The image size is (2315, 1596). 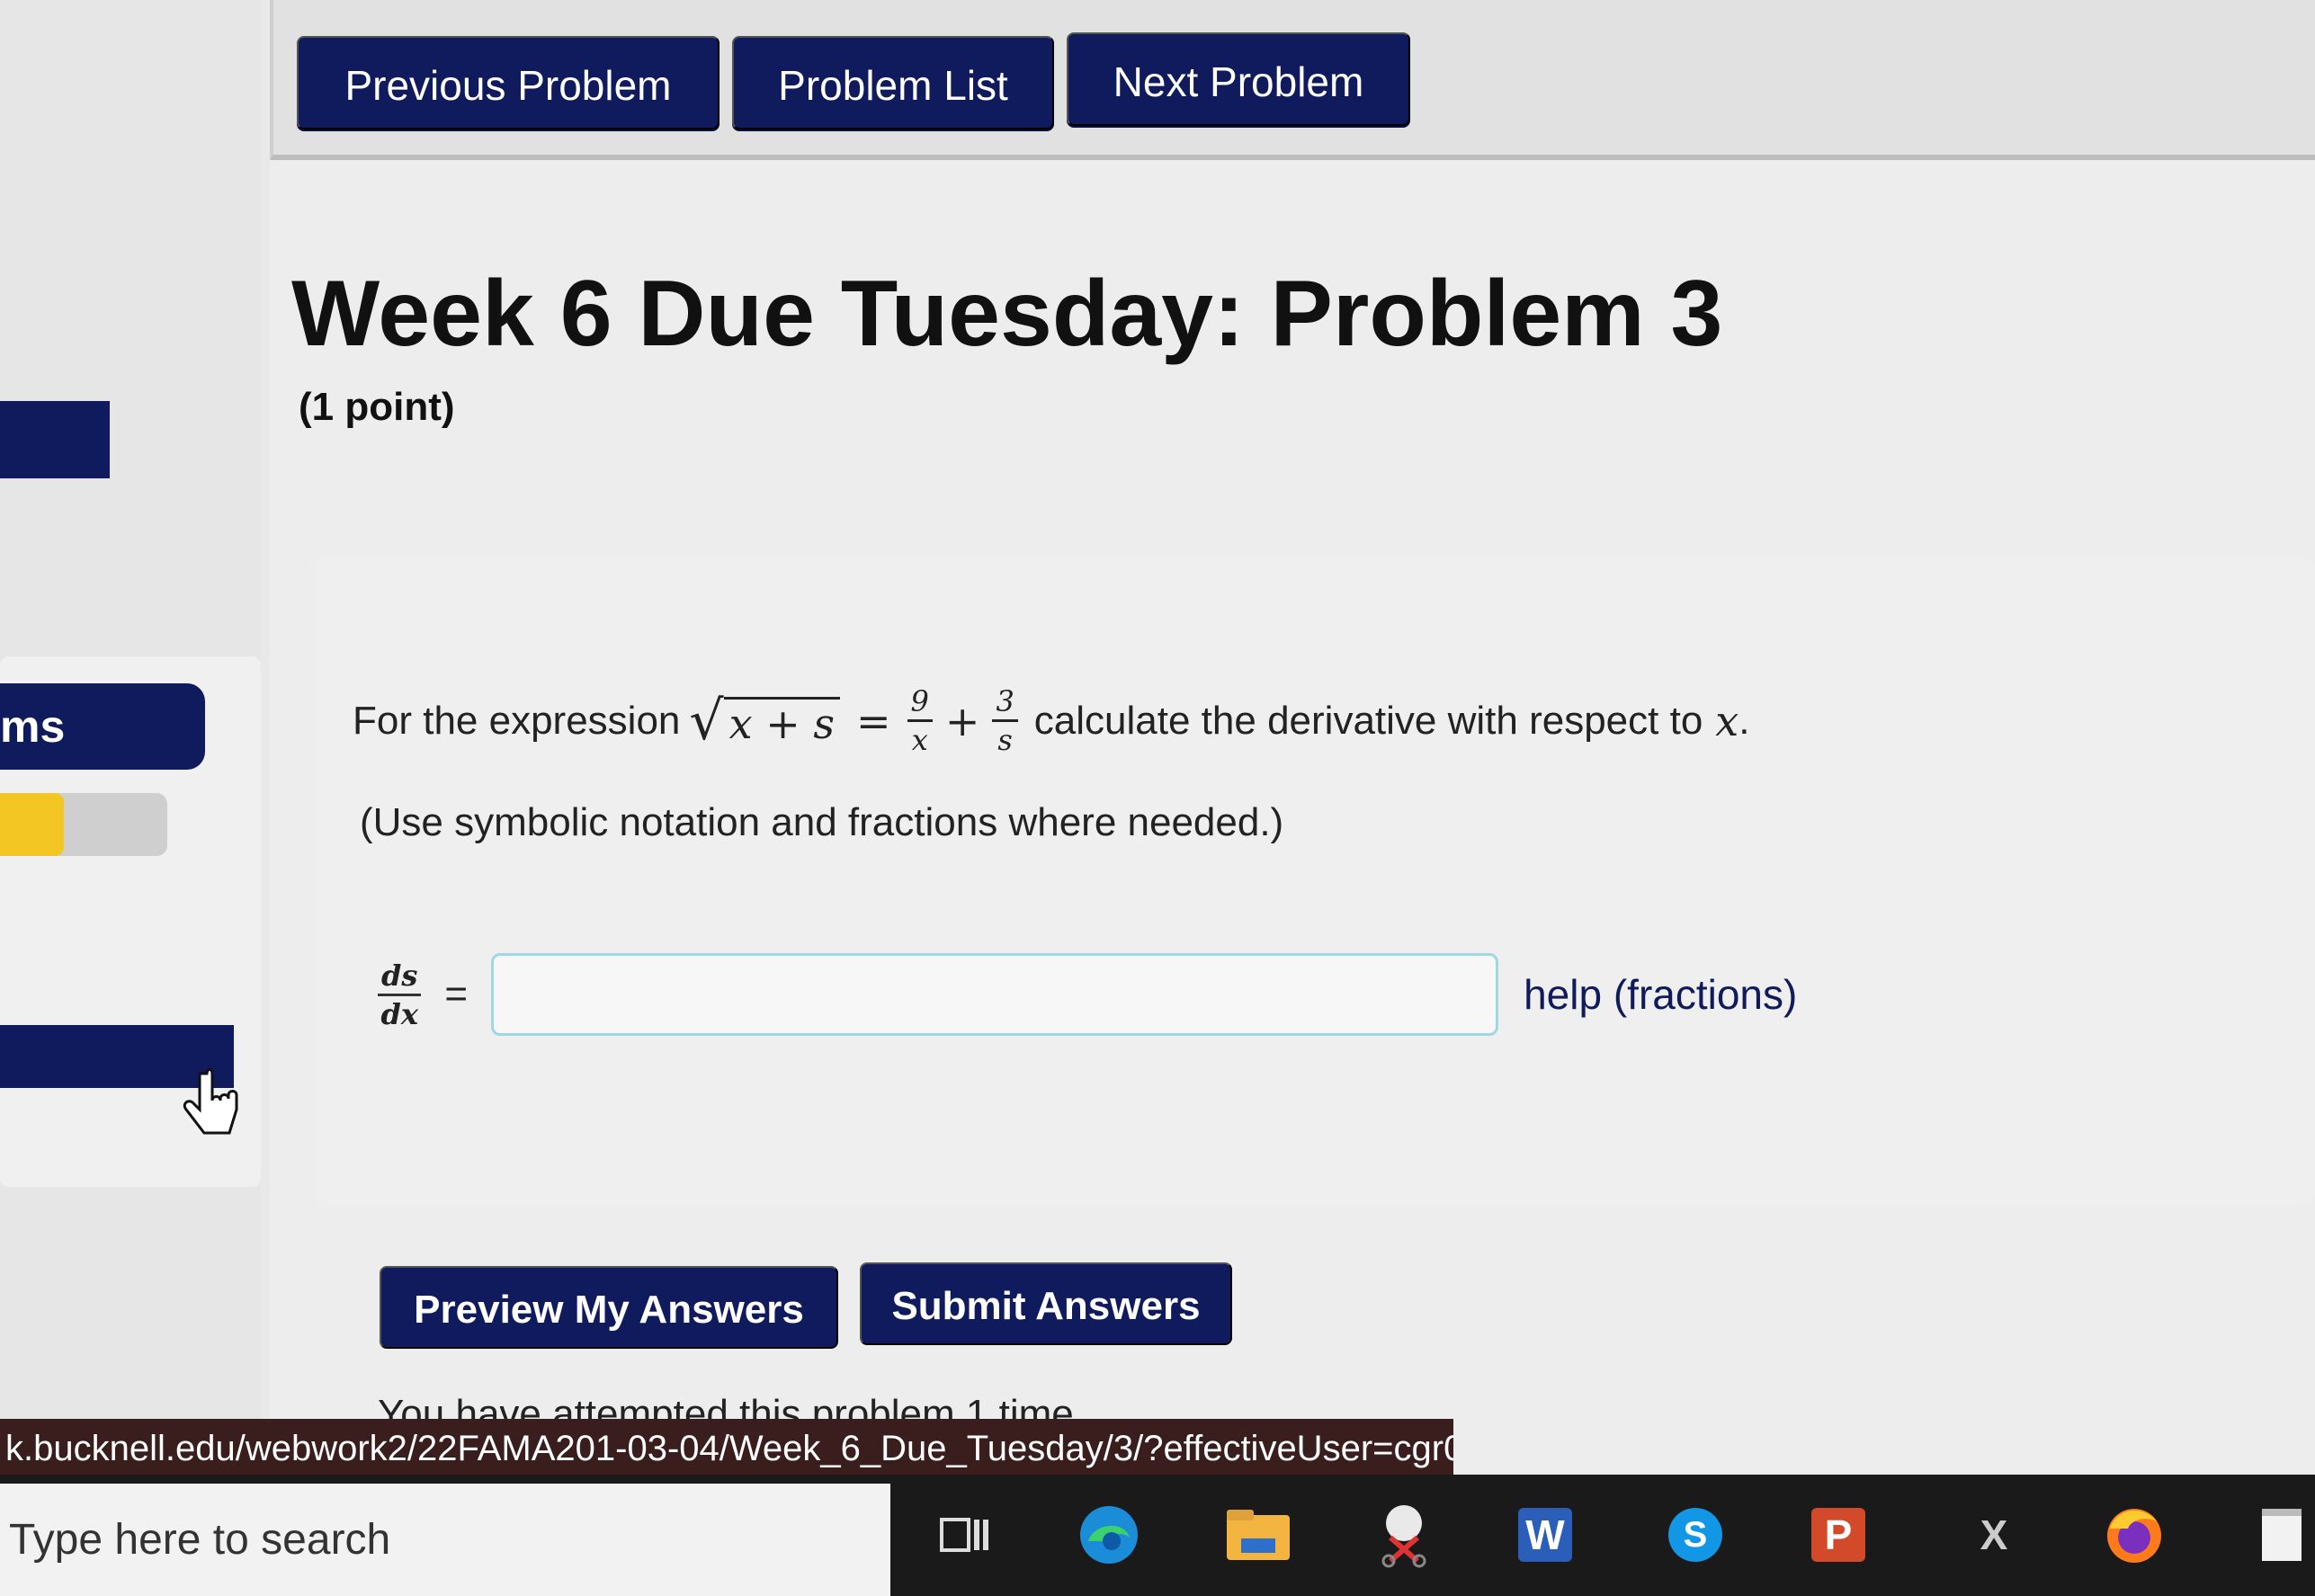 What do you see at coordinates (1109, 1535) in the screenshot?
I see `edge-icon` at bounding box center [1109, 1535].